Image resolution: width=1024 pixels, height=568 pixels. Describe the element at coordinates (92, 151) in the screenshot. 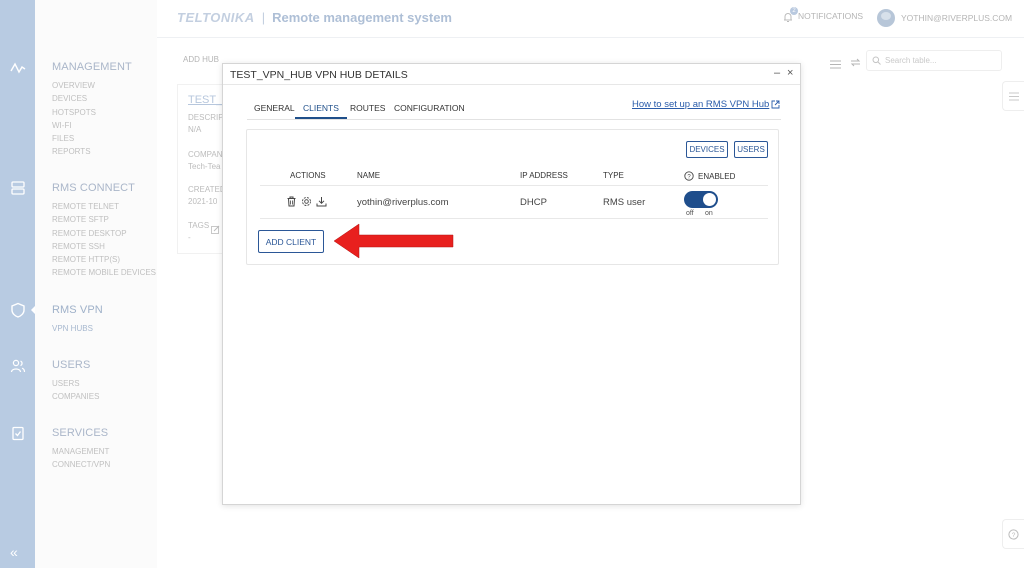

I see `nav-link-reports: REPORTS` at that location.